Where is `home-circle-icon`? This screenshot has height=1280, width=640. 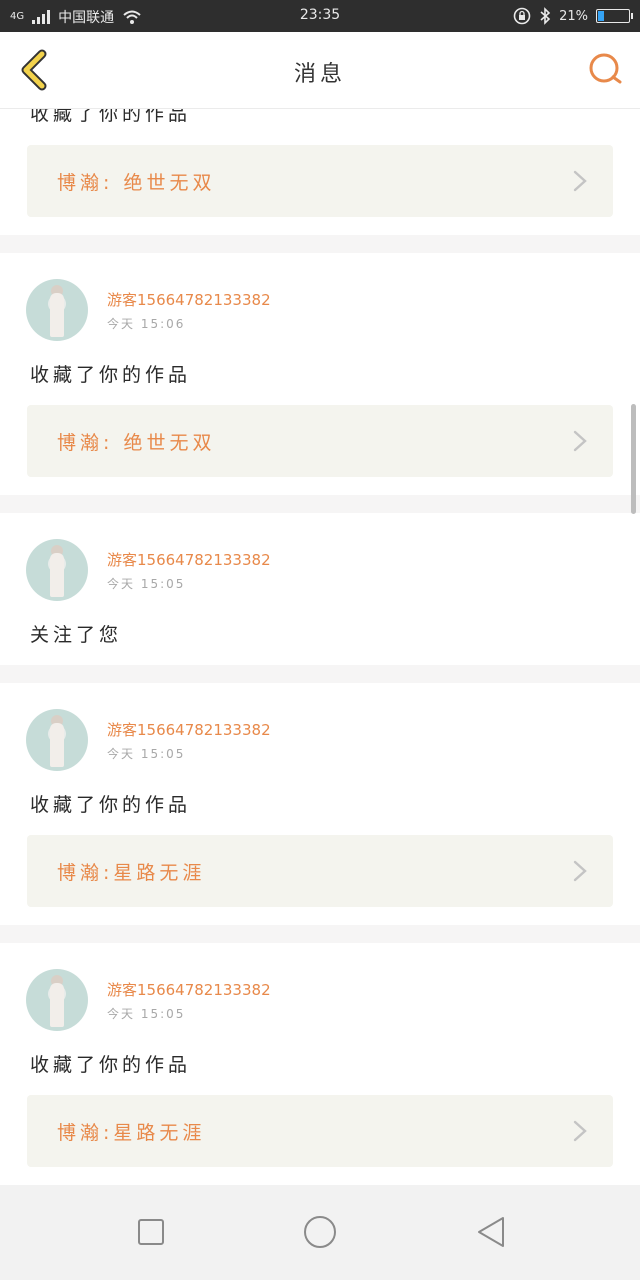
home-circle-icon is located at coordinates (320, 1232).